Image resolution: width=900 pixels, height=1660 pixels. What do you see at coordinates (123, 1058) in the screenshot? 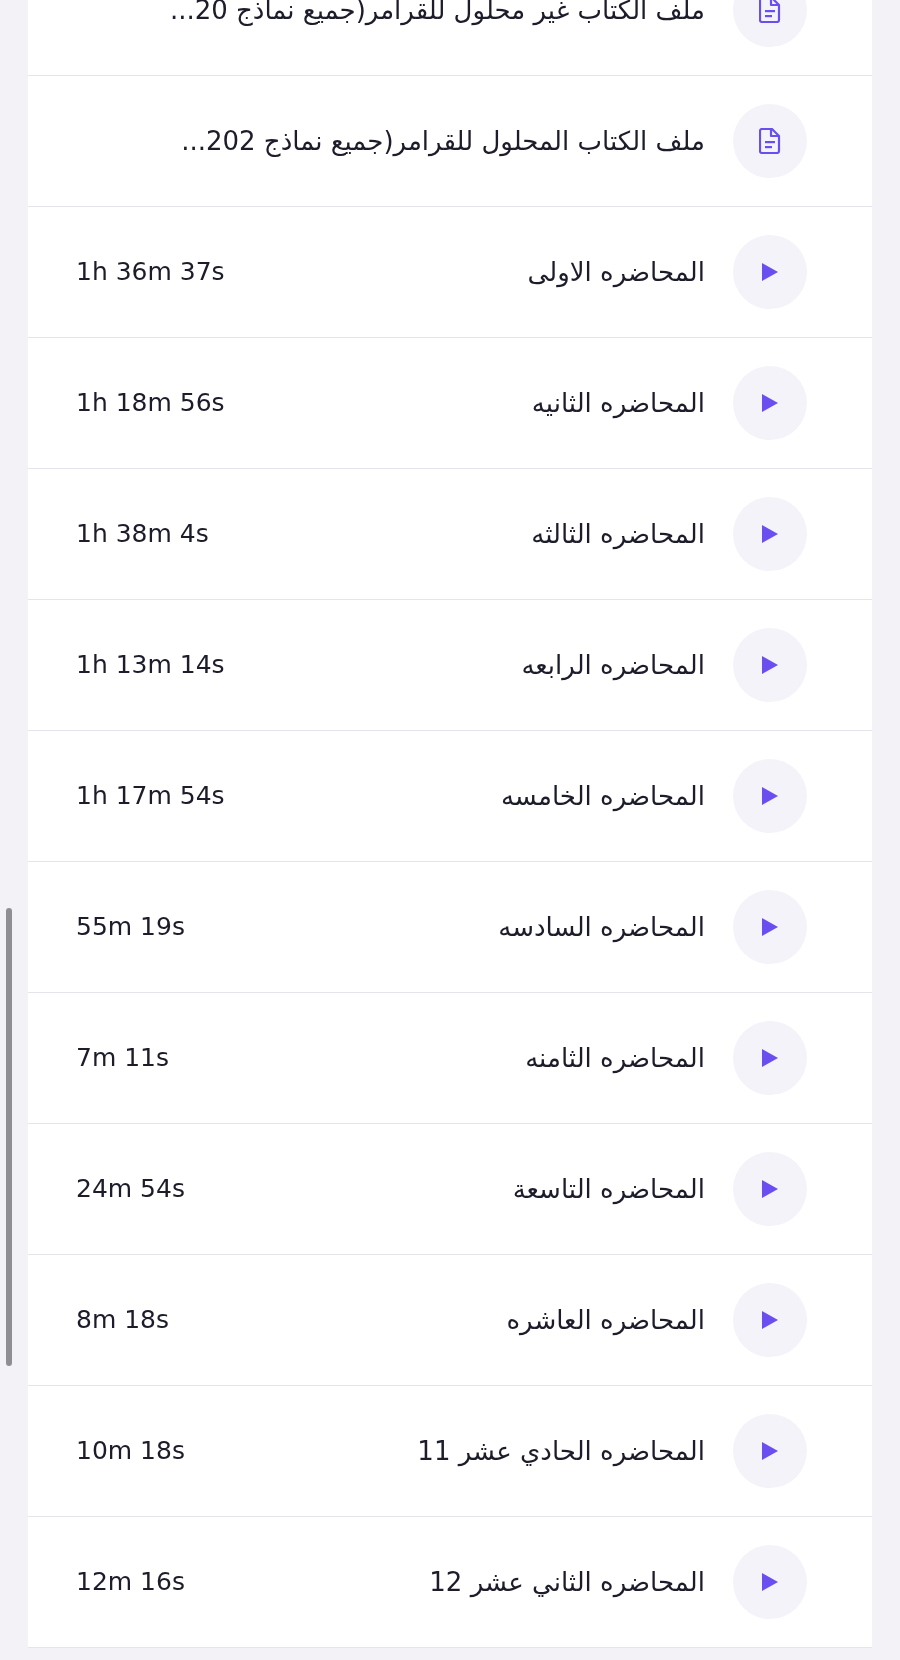
I see `duration-text: 7m 11s` at bounding box center [123, 1058].